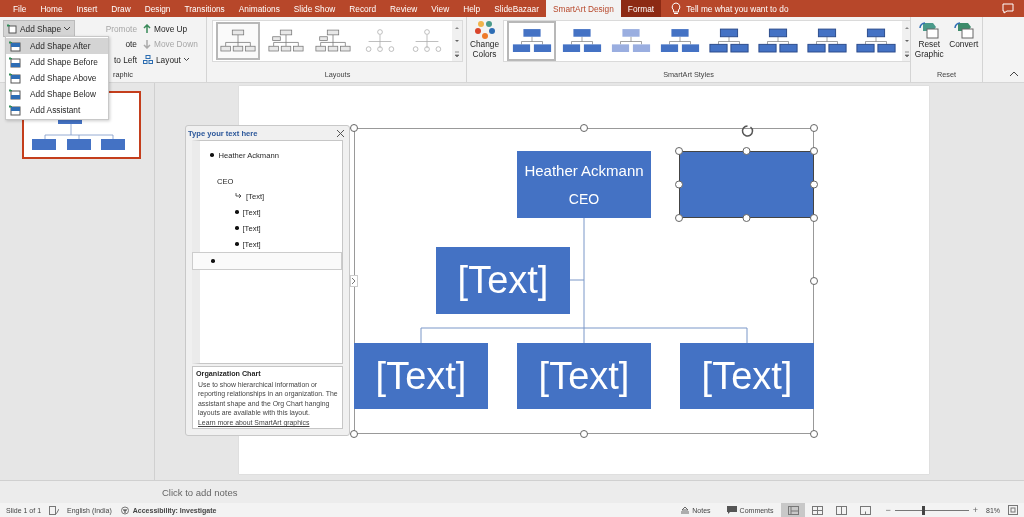  I want to click on tell-me-search: Tell me what you want to do, so click(737, 8).